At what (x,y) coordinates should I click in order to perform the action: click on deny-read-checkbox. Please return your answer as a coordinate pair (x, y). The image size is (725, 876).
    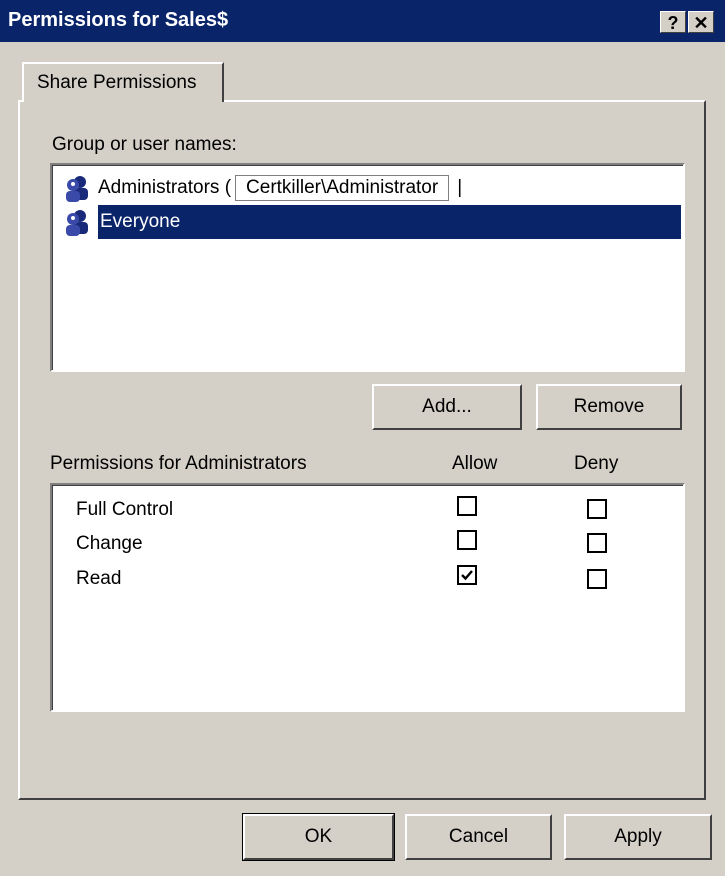
    Looking at the image, I should click on (597, 579).